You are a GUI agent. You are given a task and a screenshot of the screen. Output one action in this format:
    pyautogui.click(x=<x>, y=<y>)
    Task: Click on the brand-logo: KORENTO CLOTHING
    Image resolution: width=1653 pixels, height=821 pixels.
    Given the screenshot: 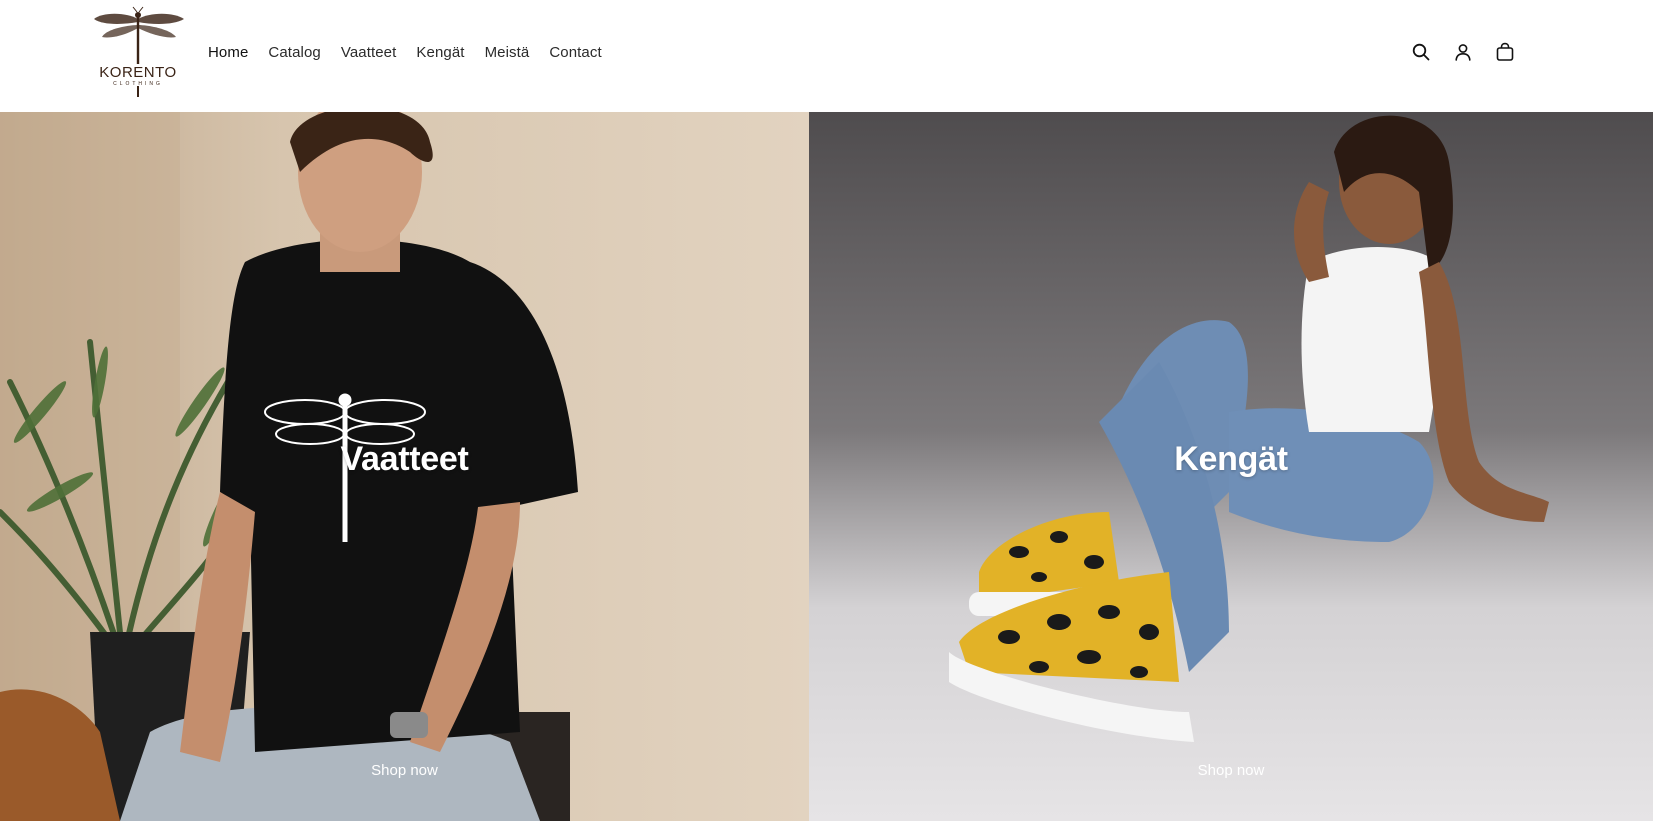 What is the action you would take?
    pyautogui.click(x=139, y=52)
    